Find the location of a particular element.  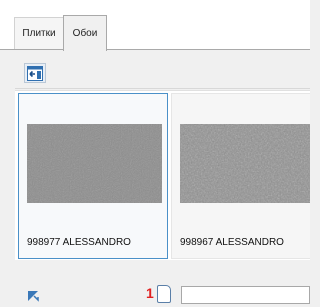

tab-tiles-label: Плитки is located at coordinates (39, 33).